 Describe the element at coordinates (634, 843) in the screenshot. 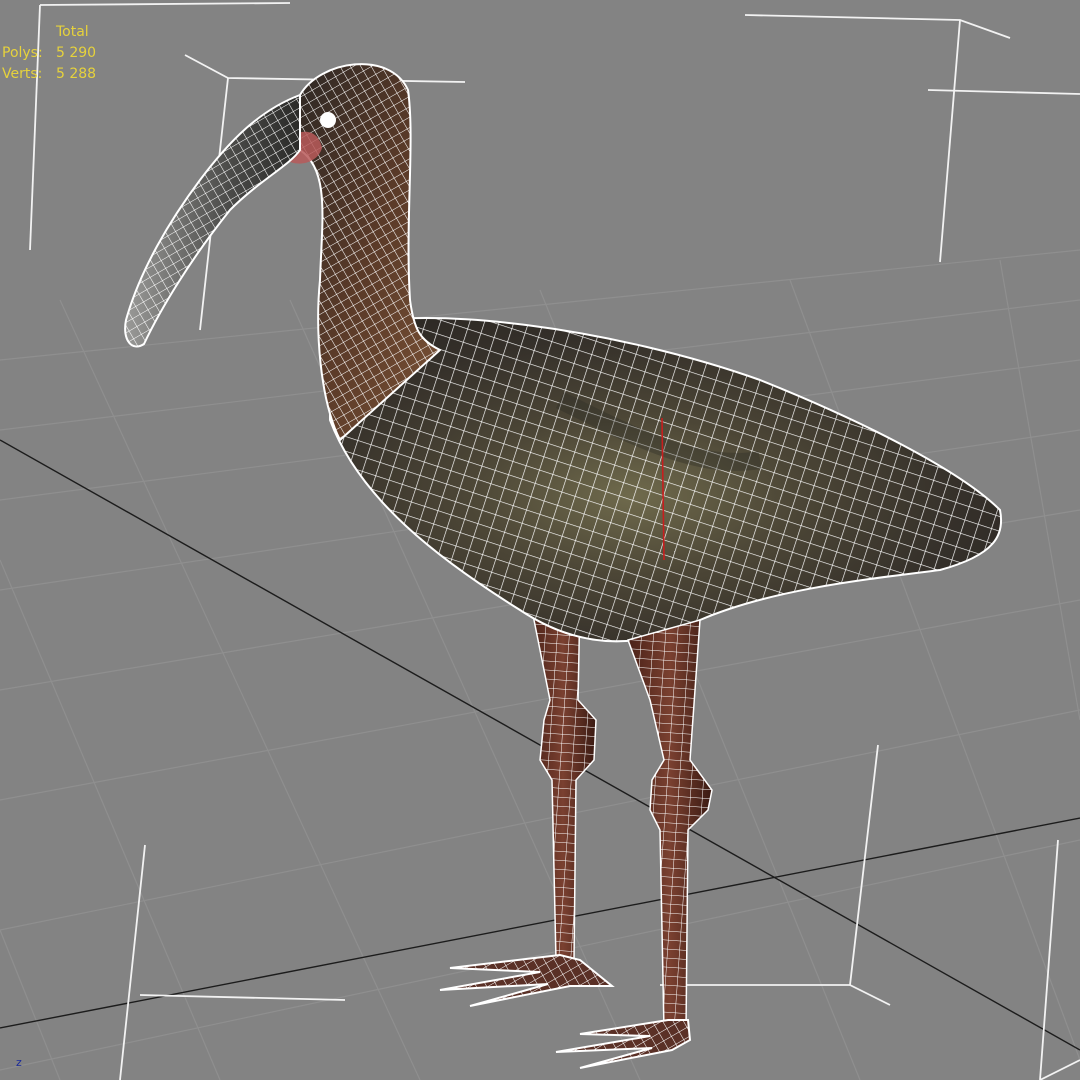

I see `near-leg` at that location.